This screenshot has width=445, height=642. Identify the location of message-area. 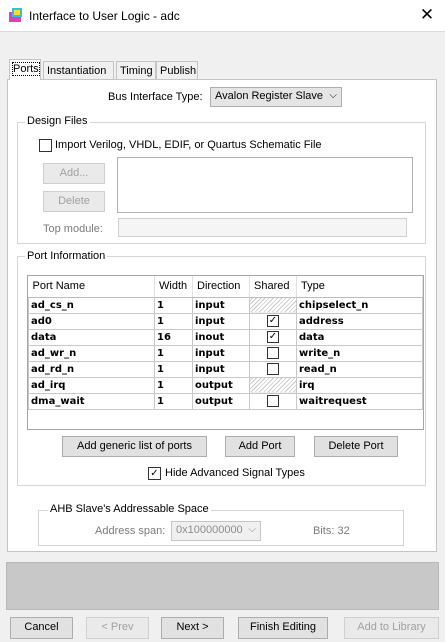
(222, 586).